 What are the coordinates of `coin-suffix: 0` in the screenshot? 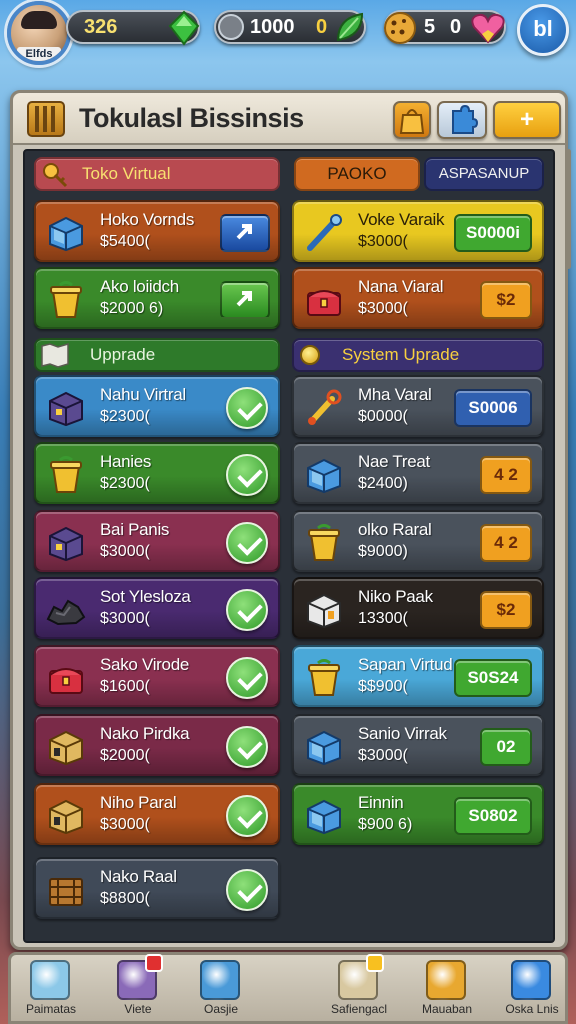 It's located at (322, 27).